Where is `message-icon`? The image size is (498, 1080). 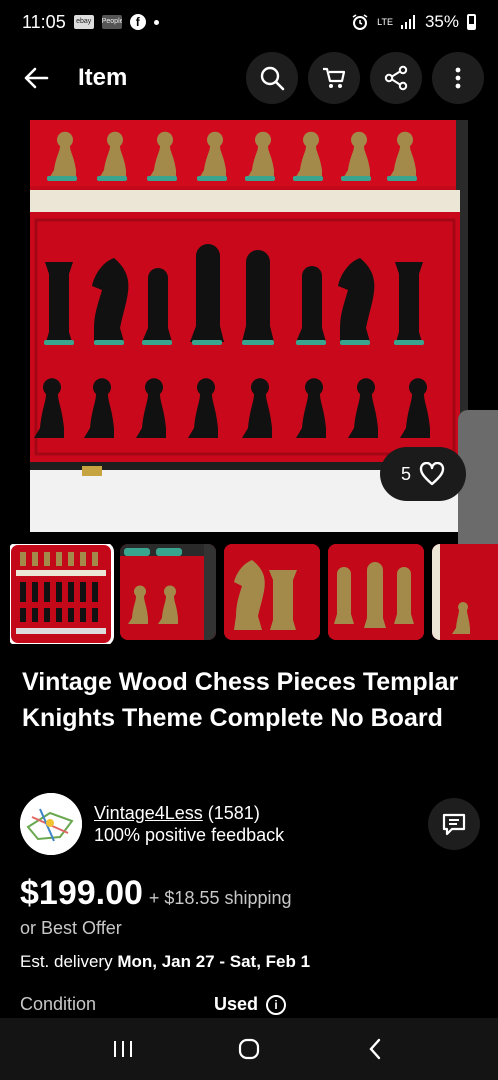
message-icon is located at coordinates (454, 824).